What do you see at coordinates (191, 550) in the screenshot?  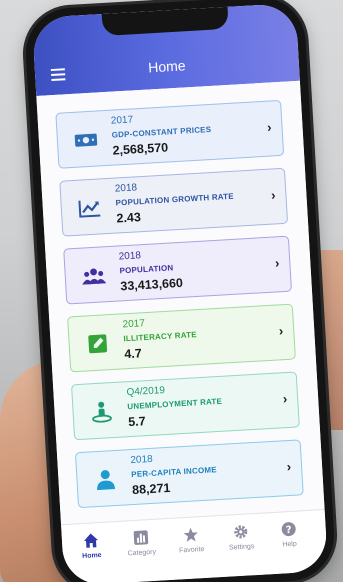 I see `nav-label: Favorite` at bounding box center [191, 550].